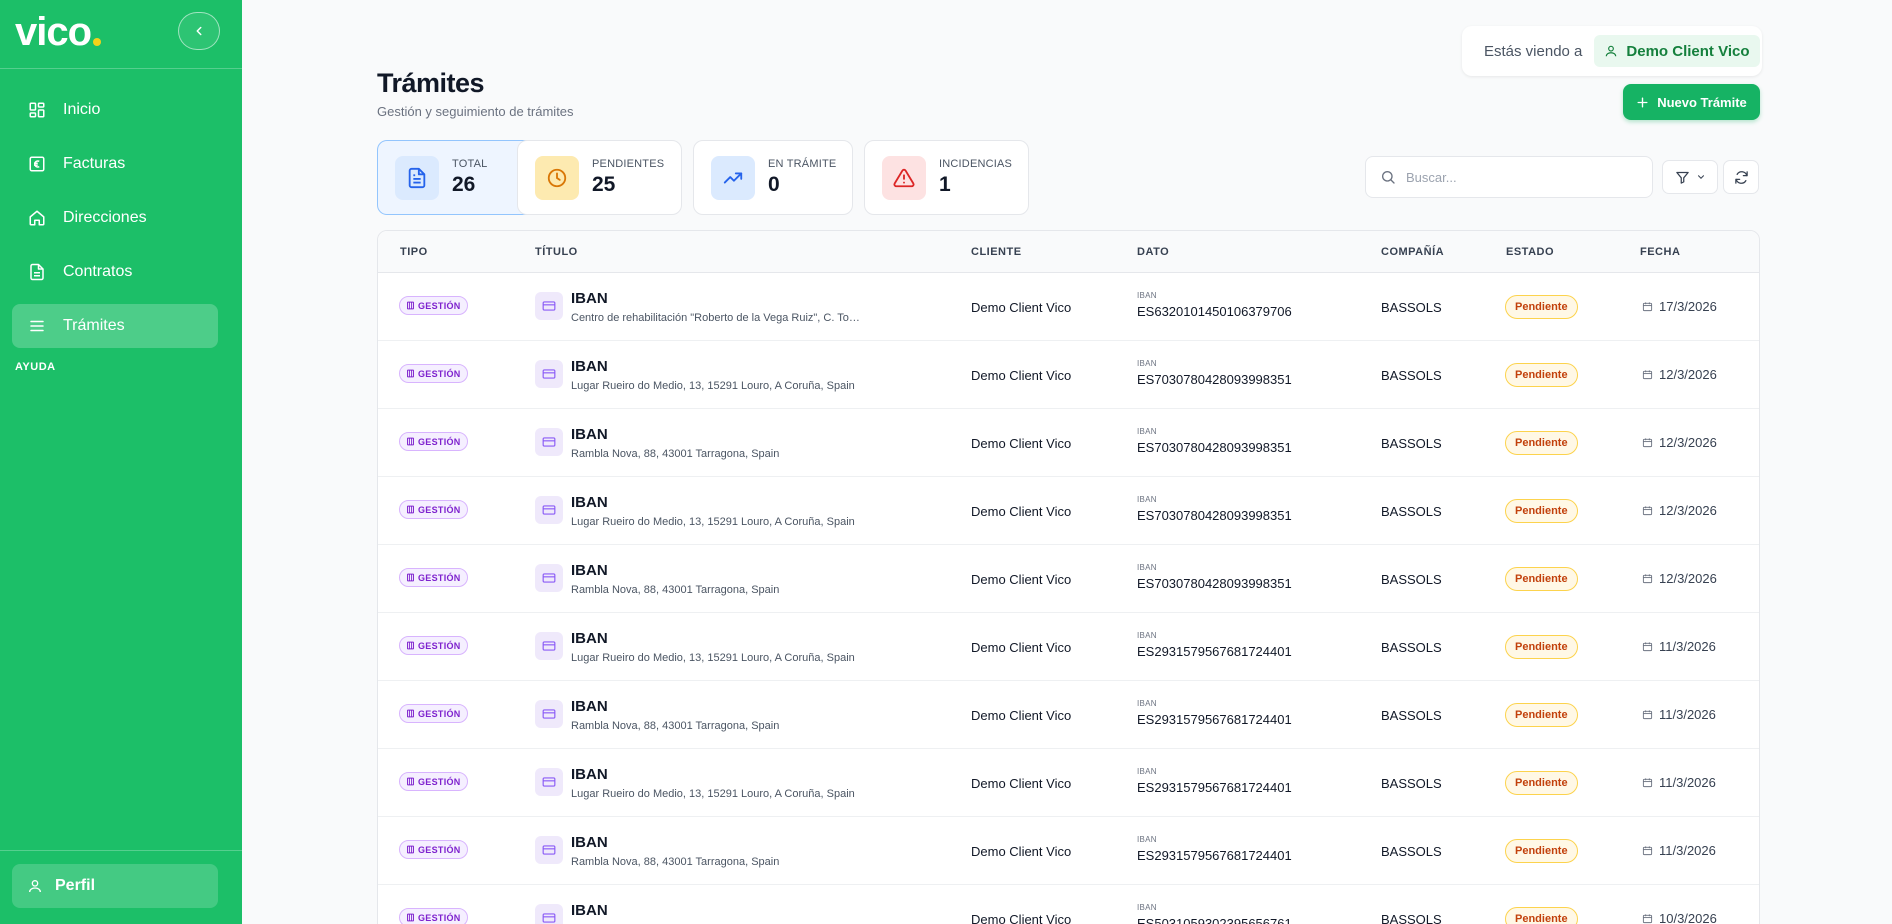 This screenshot has height=924, width=1892. What do you see at coordinates (105, 217) in the screenshot?
I see `sidebar-item-label: Direcciones` at bounding box center [105, 217].